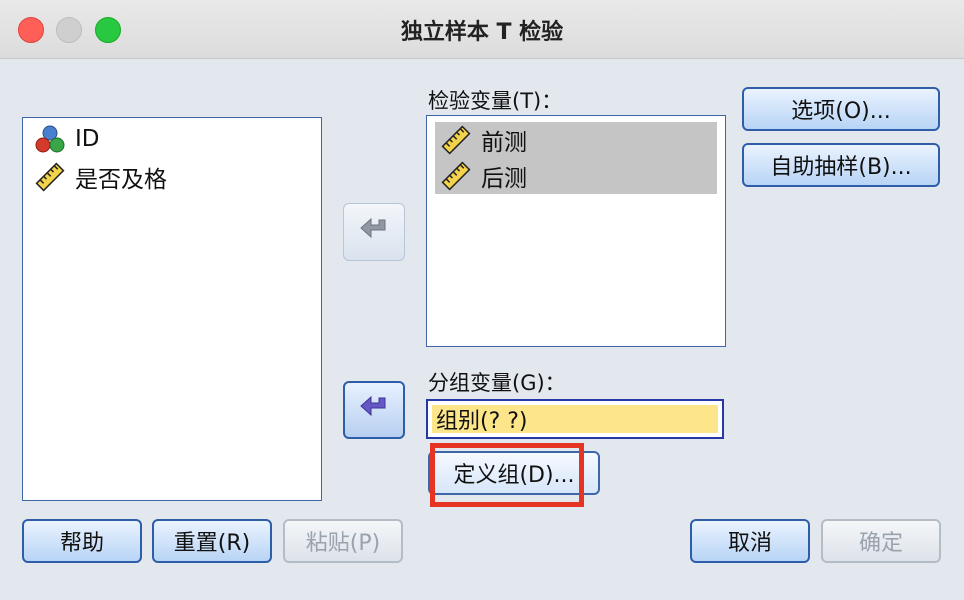 Image resolution: width=964 pixels, height=600 pixels. Describe the element at coordinates (576, 231) in the screenshot. I see `test-variable-list: 前测 后测` at that location.